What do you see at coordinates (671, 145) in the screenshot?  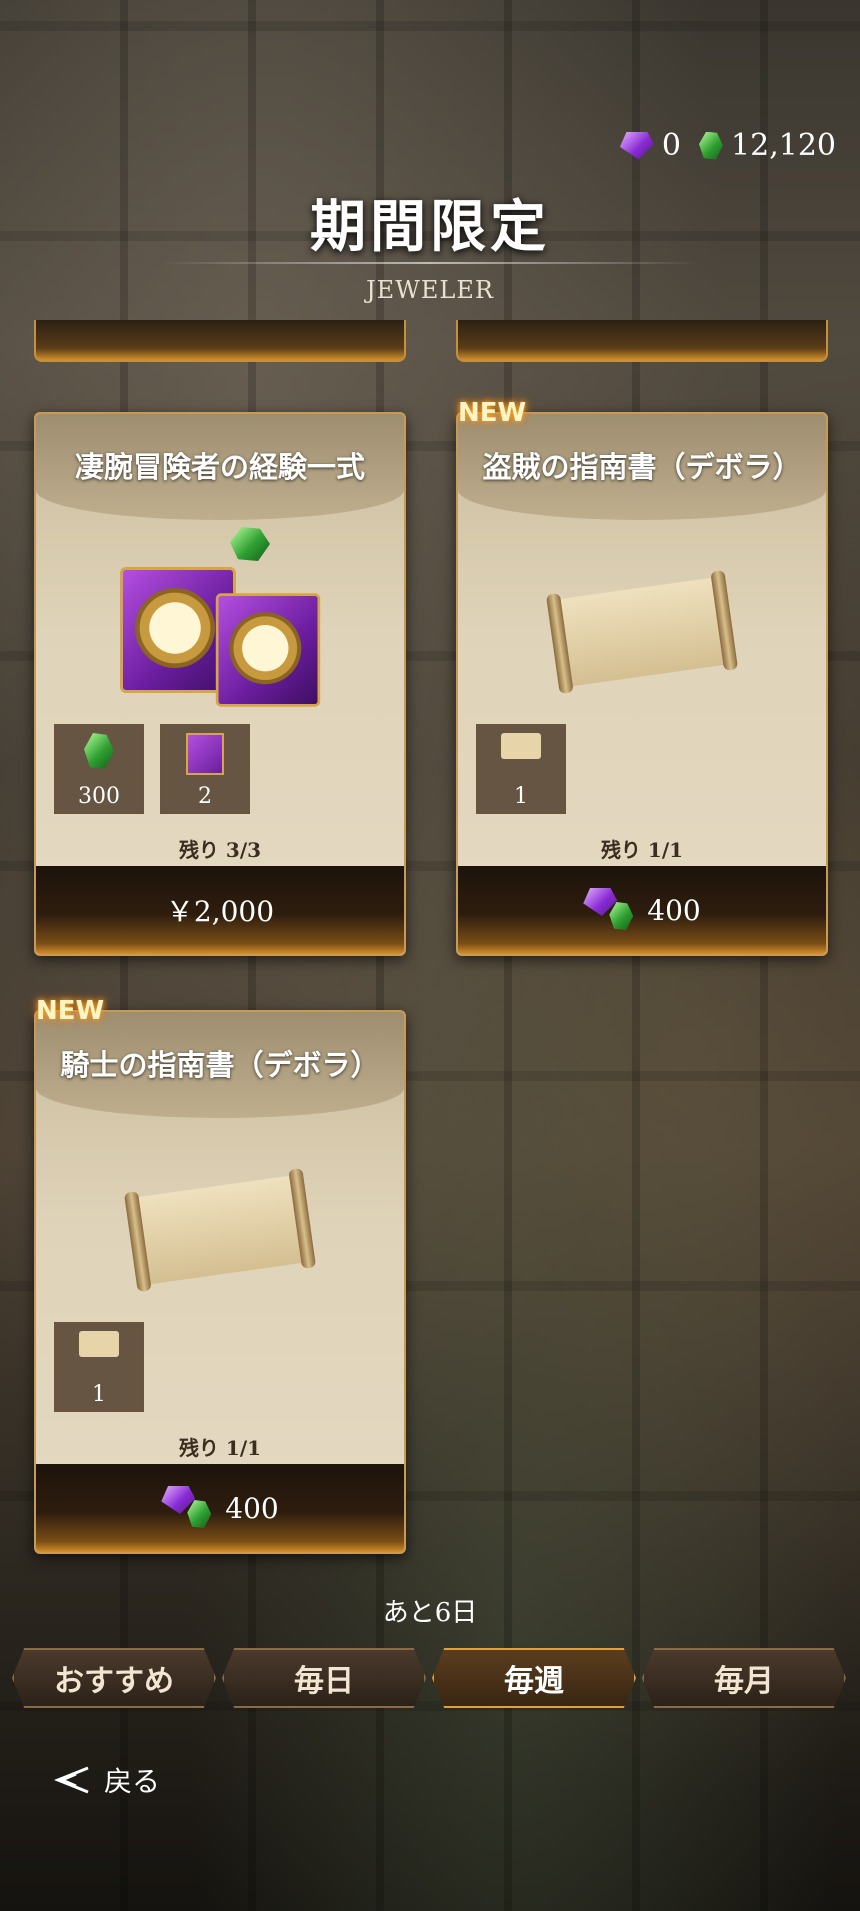 I see `purple-gem-amount: 0` at bounding box center [671, 145].